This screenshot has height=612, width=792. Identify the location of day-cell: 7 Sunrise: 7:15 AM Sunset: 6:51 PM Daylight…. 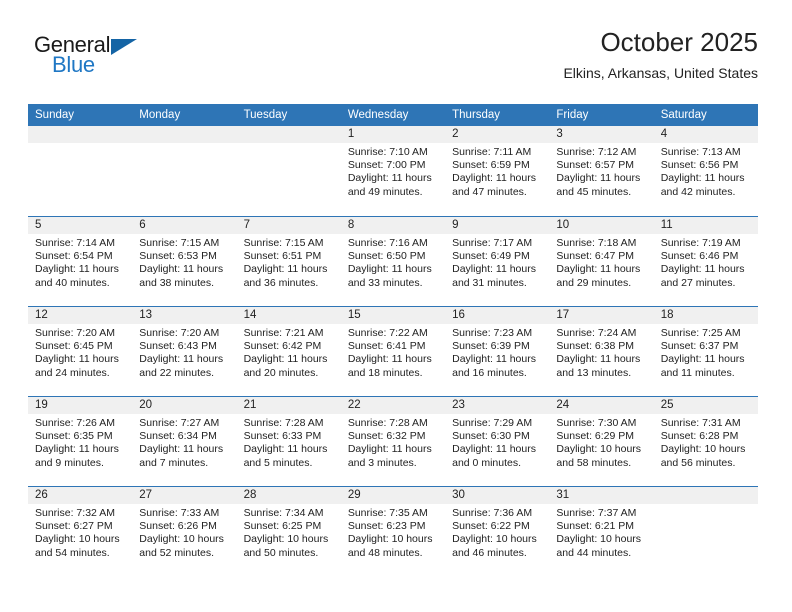
(288, 261).